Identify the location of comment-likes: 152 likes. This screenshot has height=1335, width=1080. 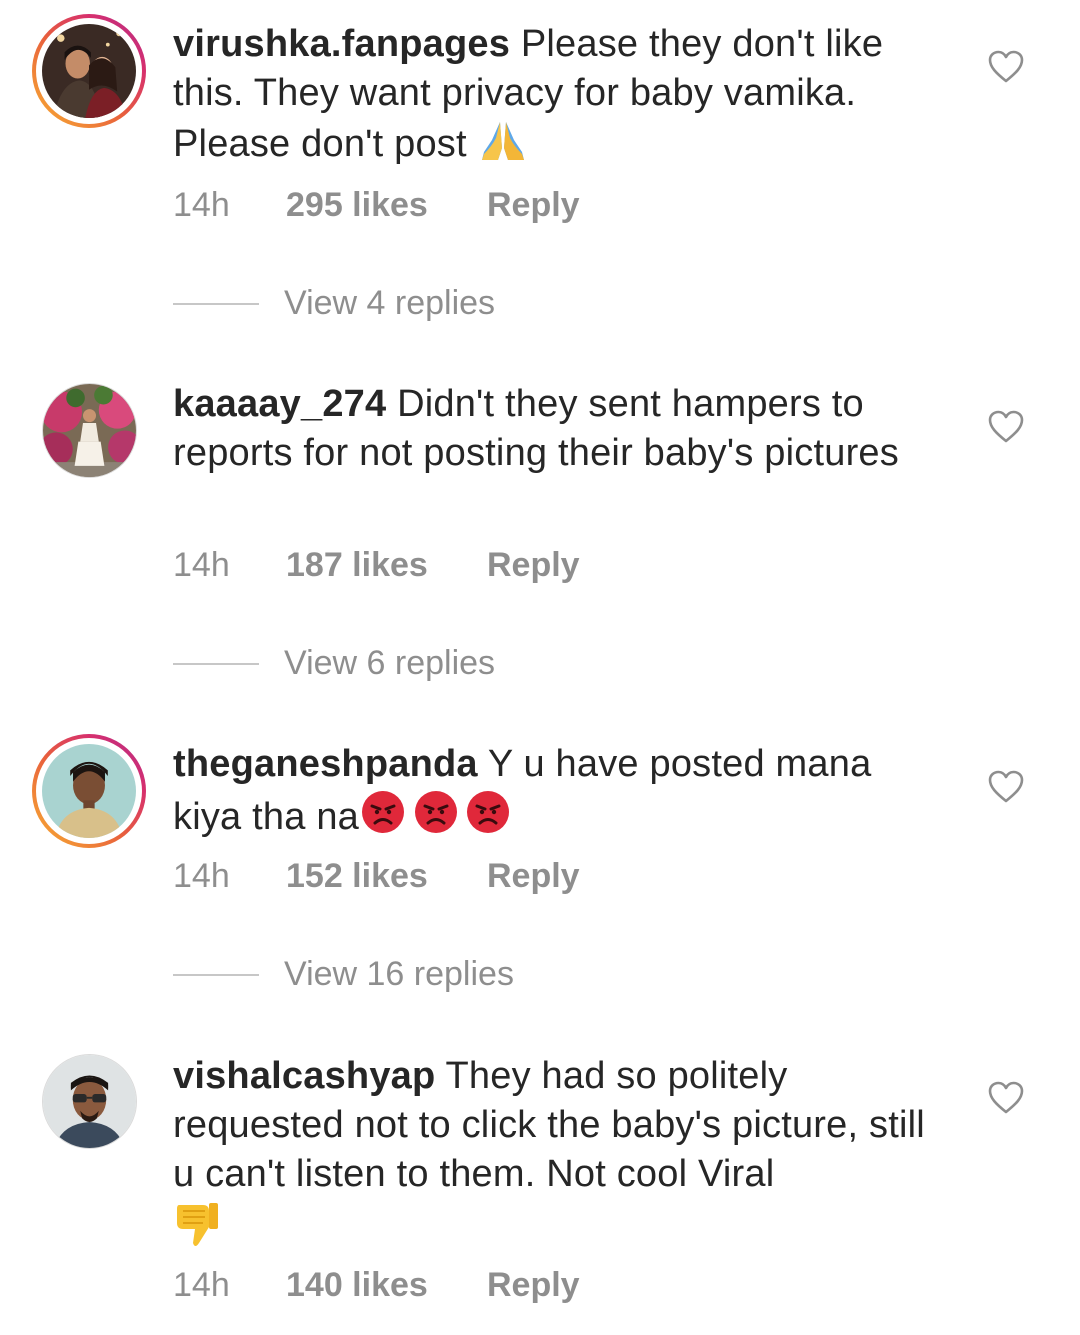
(386, 876).